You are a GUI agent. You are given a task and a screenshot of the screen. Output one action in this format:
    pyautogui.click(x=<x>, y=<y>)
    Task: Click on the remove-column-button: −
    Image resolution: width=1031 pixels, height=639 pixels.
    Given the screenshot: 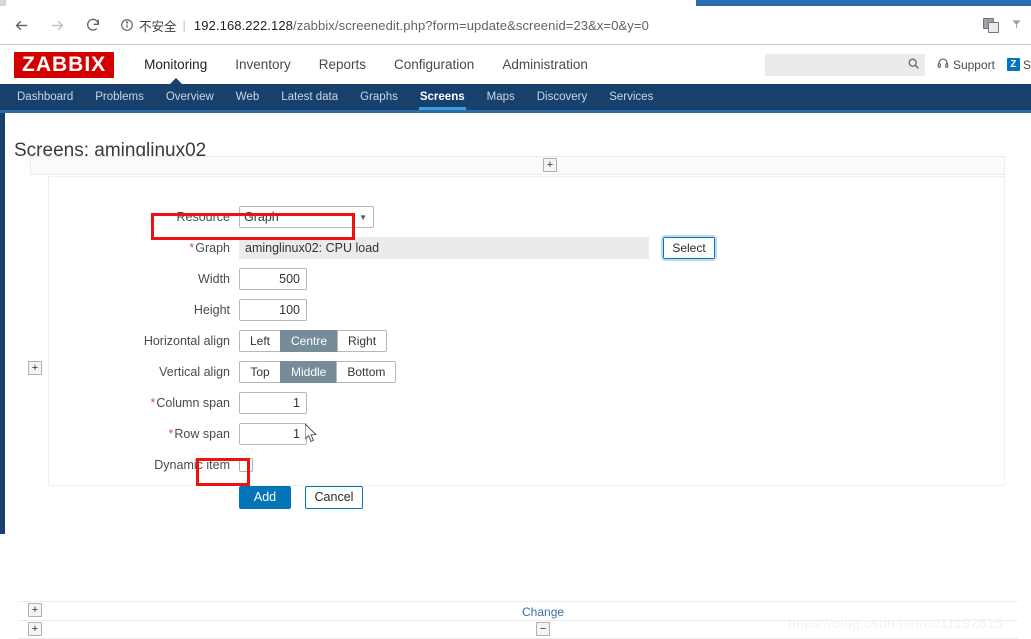 What is the action you would take?
    pyautogui.click(x=543, y=629)
    